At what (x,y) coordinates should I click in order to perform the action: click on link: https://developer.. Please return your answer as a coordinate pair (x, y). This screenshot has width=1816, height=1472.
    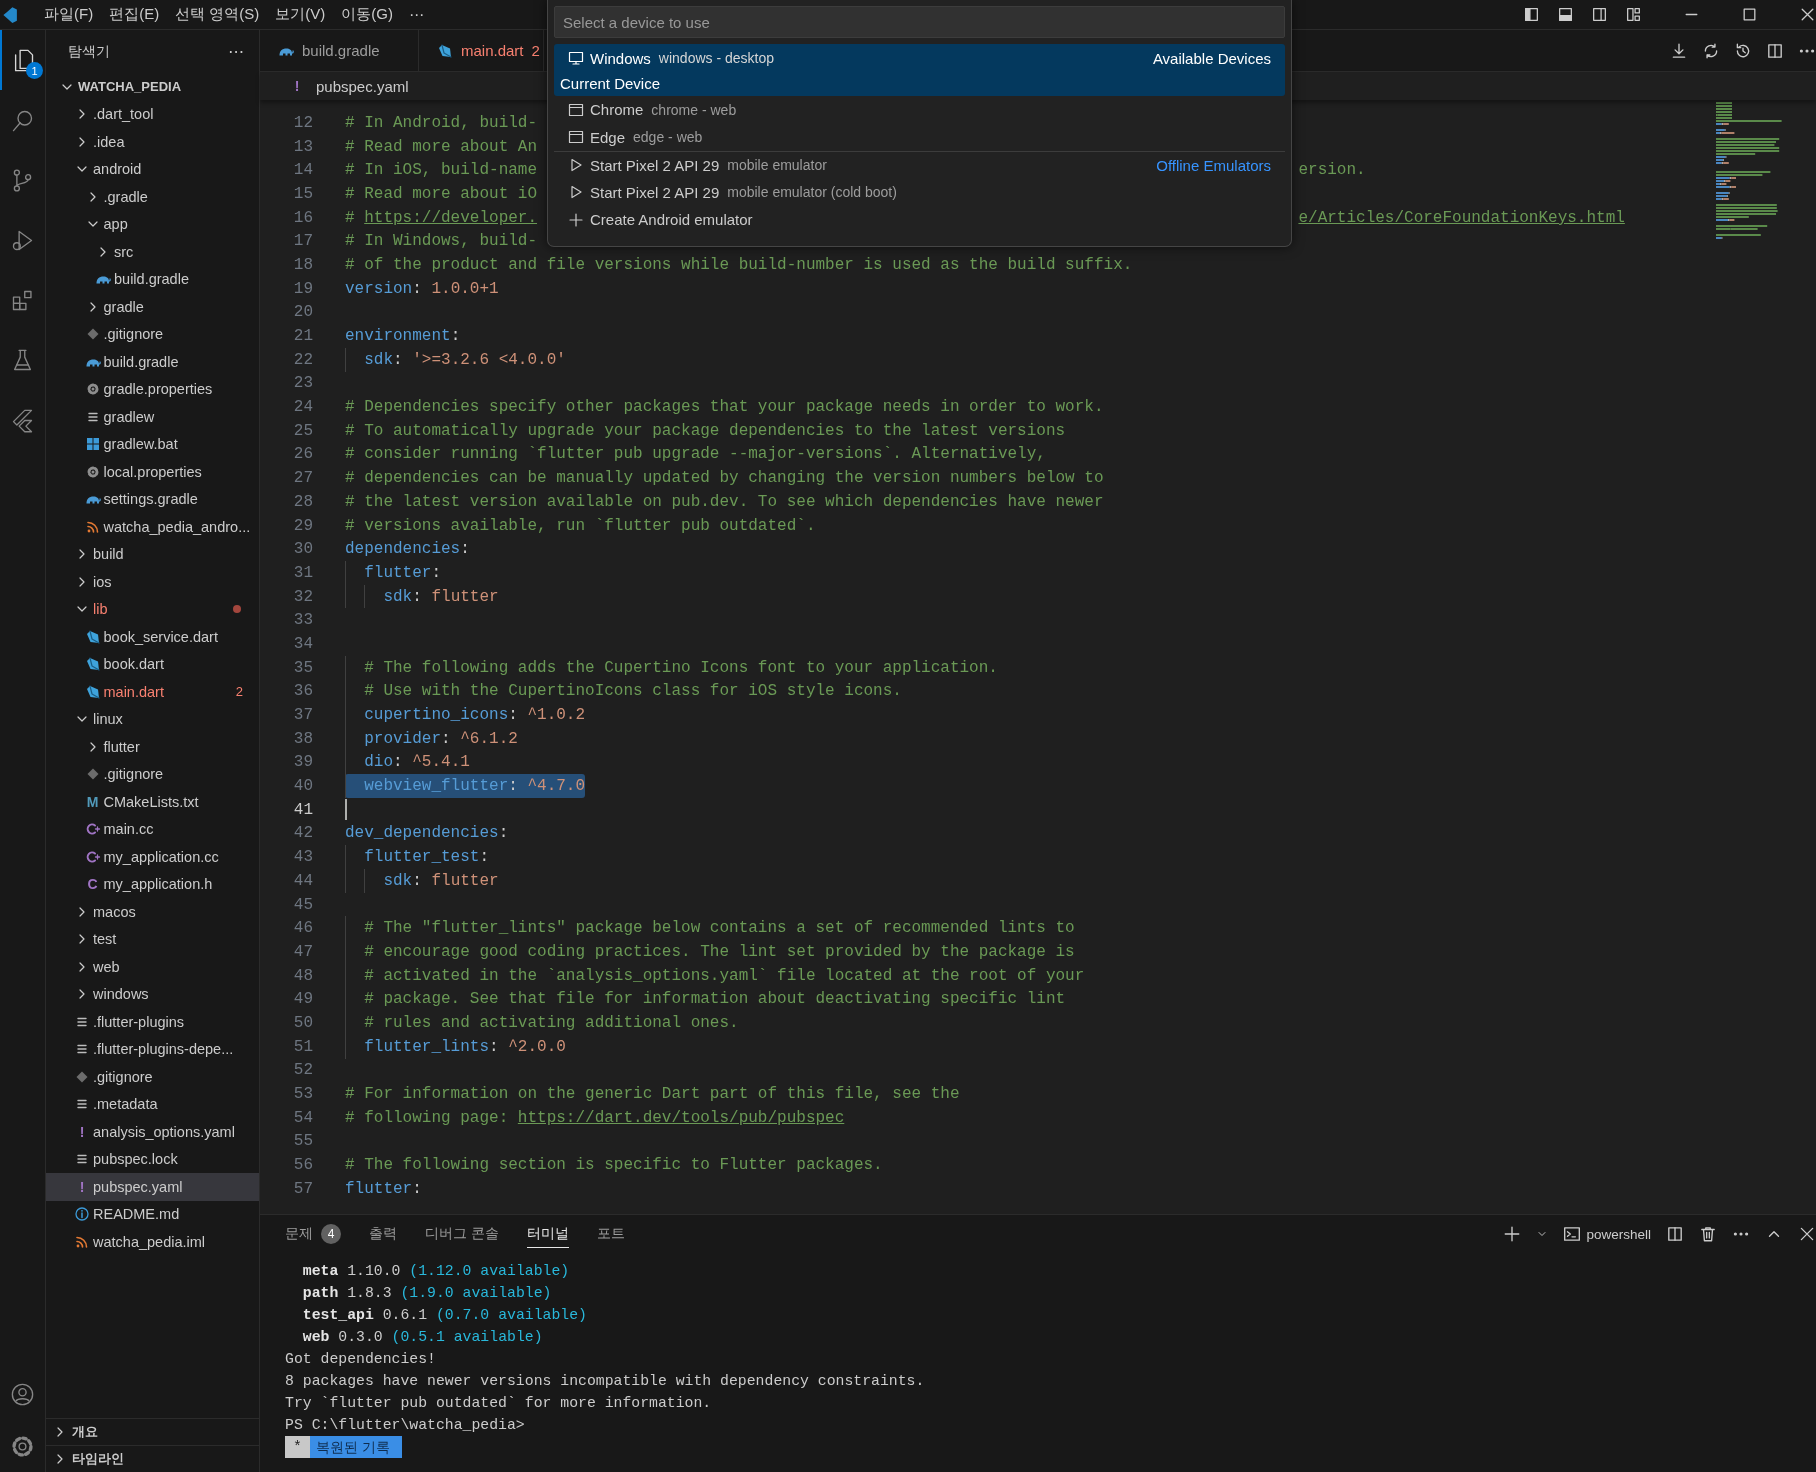
    Looking at the image, I should click on (451, 217).